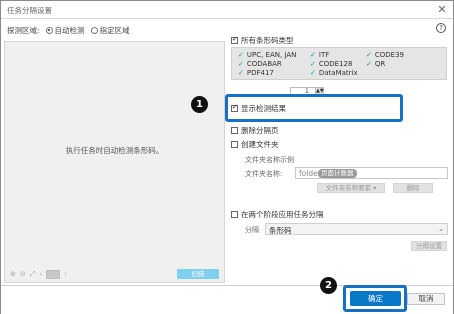  What do you see at coordinates (426, 299) in the screenshot?
I see `cancel-button: 取消` at bounding box center [426, 299].